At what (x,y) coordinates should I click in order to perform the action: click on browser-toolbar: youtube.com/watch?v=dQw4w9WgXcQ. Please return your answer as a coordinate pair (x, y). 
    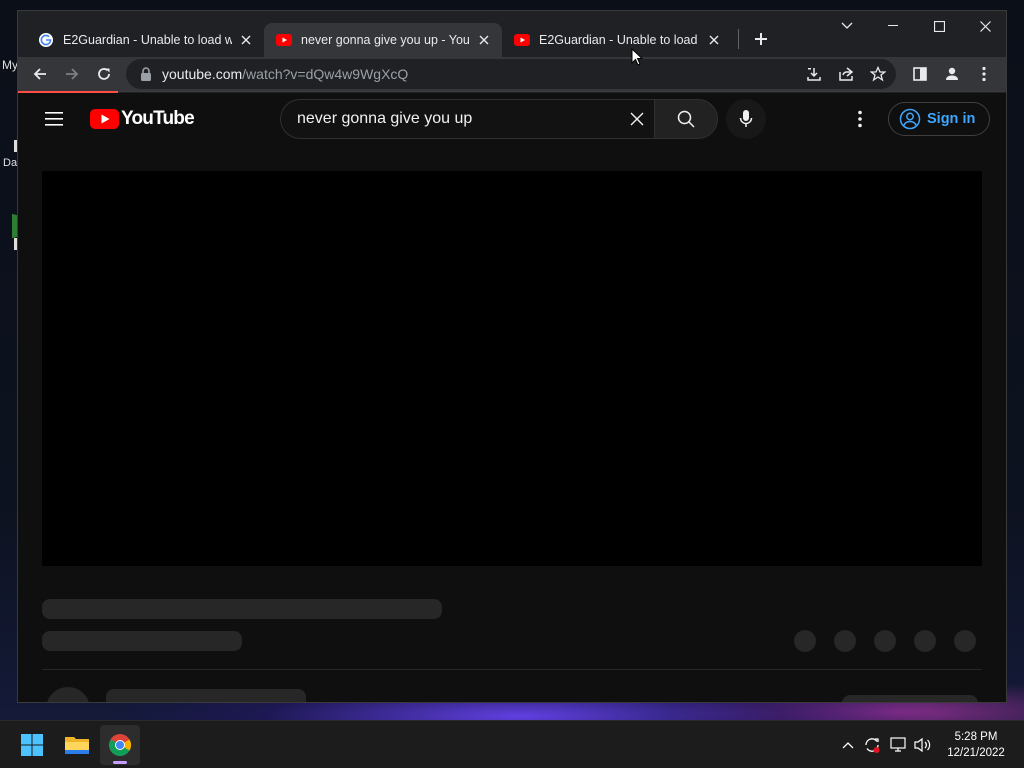
    Looking at the image, I should click on (512, 74).